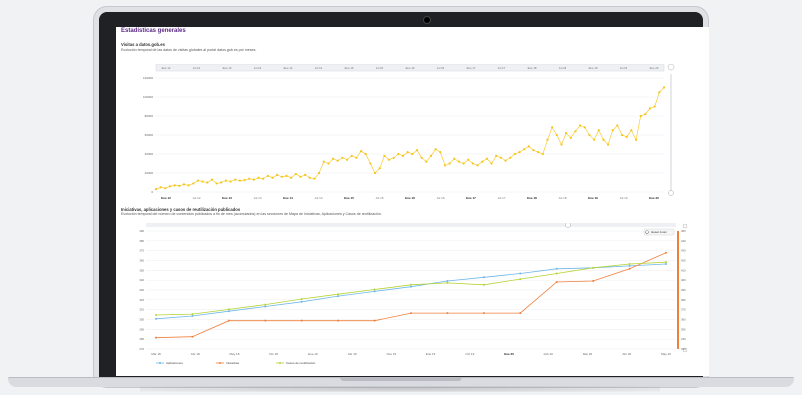 This screenshot has height=395, width=802. I want to click on x-tick-label: Jul 16, so click(440, 198).